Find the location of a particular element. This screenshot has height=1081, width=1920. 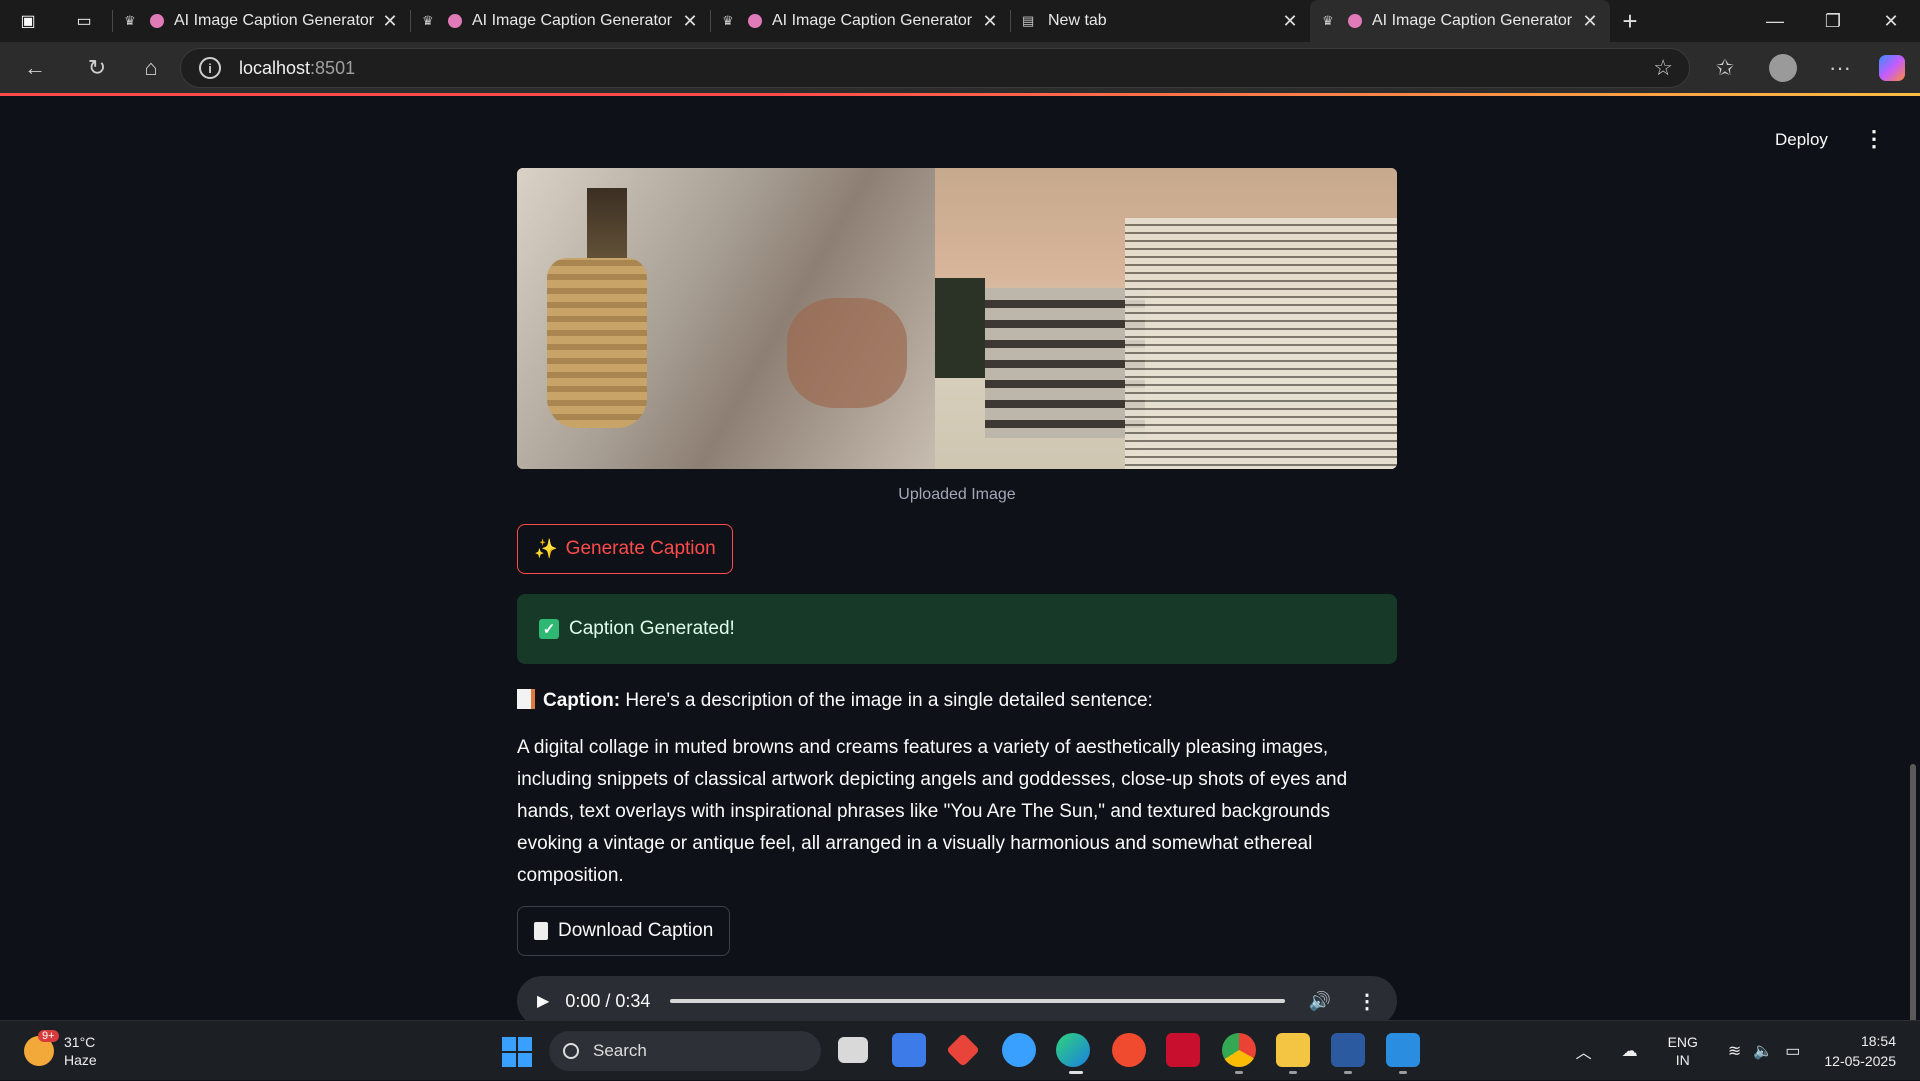

volume-icon: 🔊 is located at coordinates (1320, 1001).